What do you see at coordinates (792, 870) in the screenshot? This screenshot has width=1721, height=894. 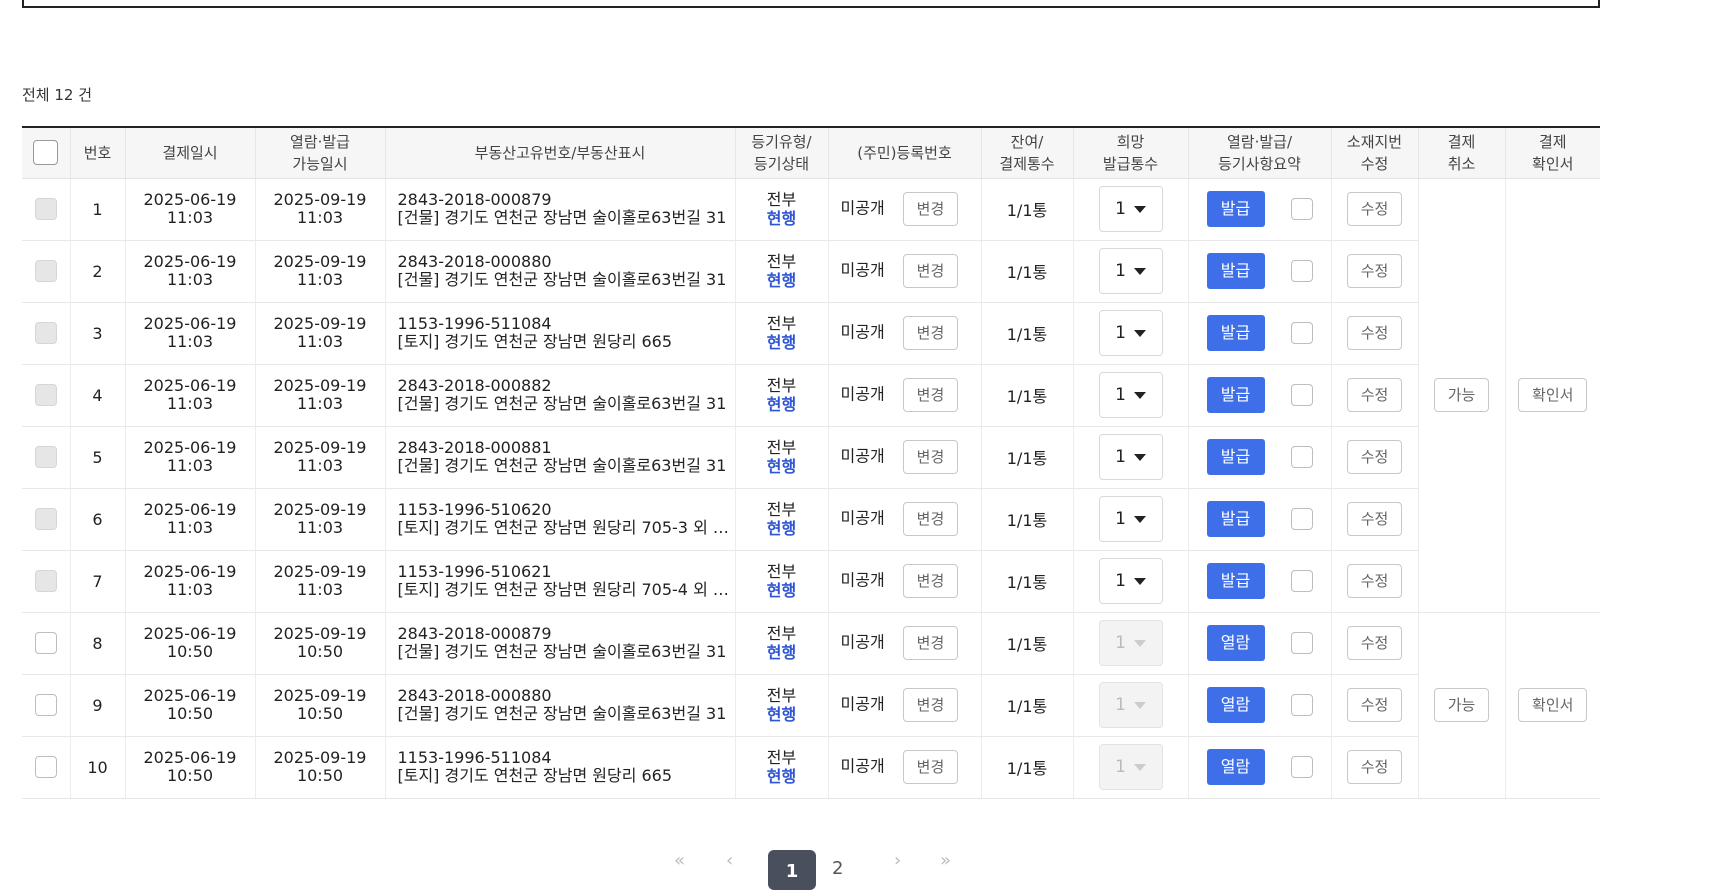 I see `page-button-current: 1` at bounding box center [792, 870].